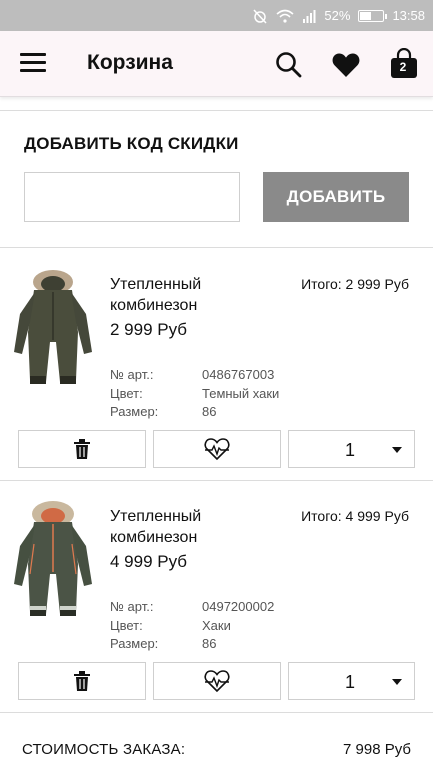 Image resolution: width=433 pixels, height=770 pixels. What do you see at coordinates (289, 65) in the screenshot?
I see `search-icon` at bounding box center [289, 65].